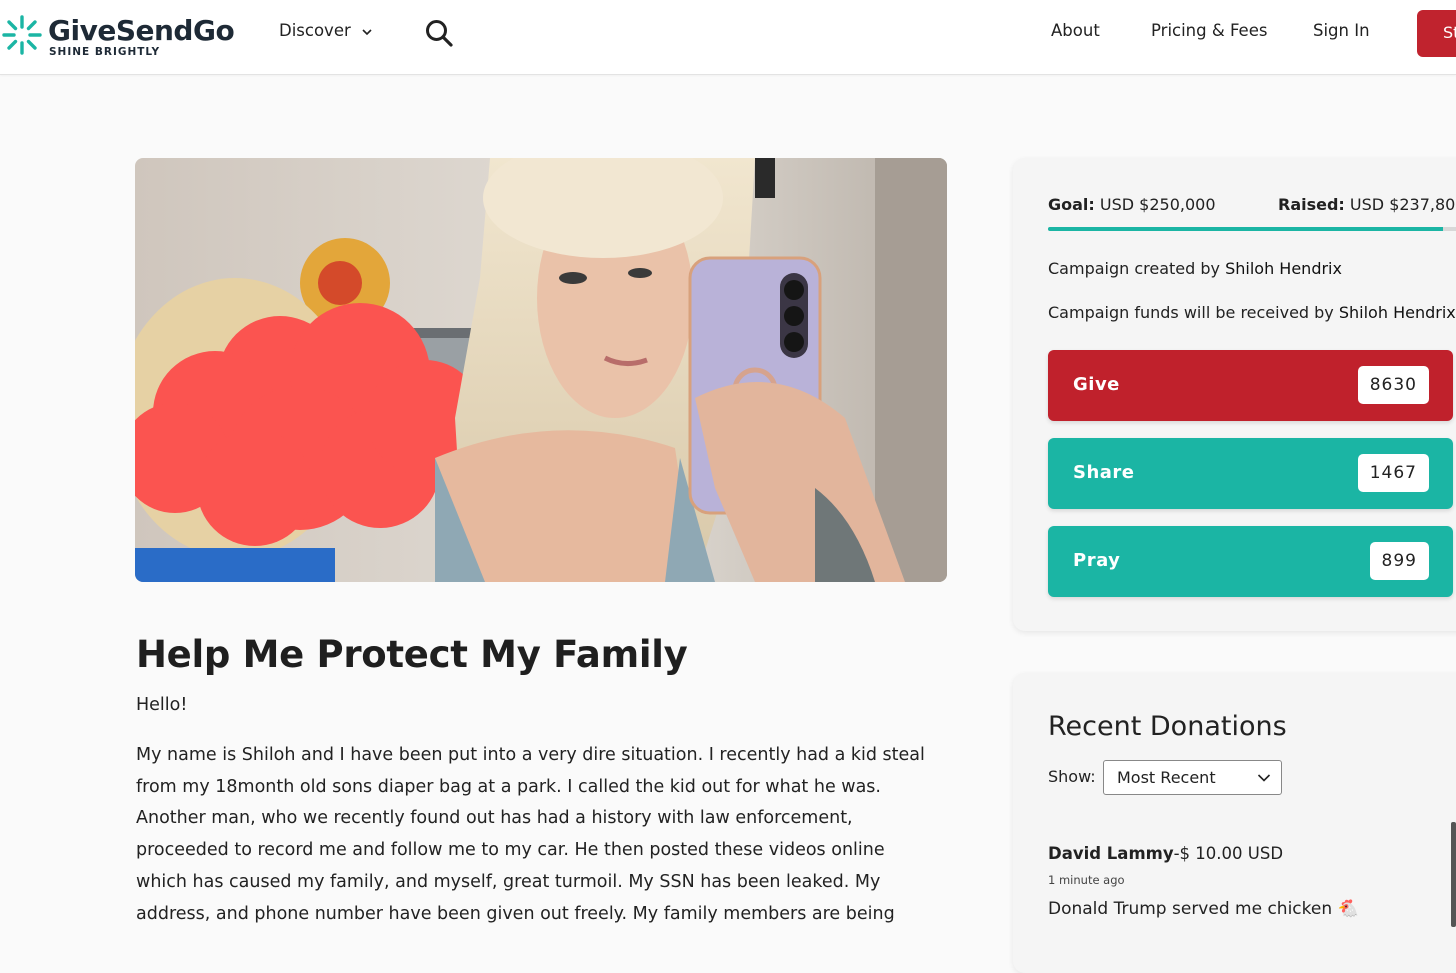 This screenshot has width=1456, height=973. What do you see at coordinates (1209, 30) in the screenshot?
I see `nav-pricing-fees: Pricing & Fees` at bounding box center [1209, 30].